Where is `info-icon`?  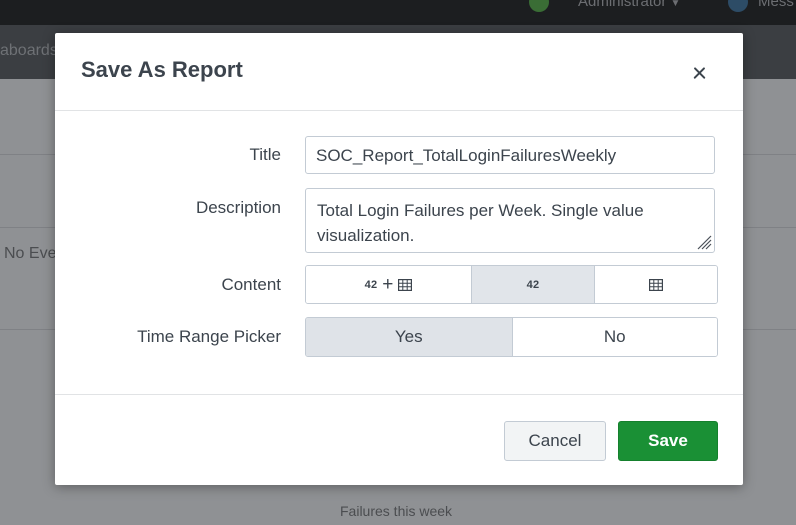 info-icon is located at coordinates (738, 6).